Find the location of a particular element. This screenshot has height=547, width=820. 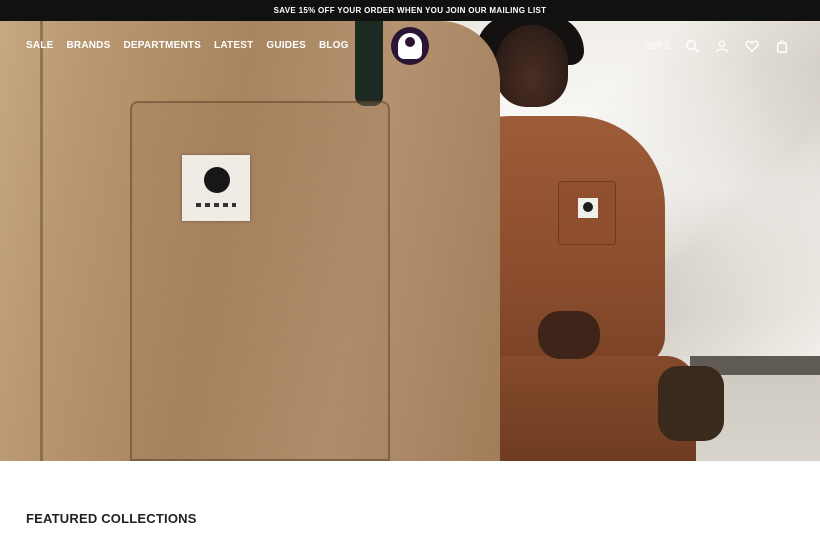

nav-item-sale: SALE is located at coordinates (39, 45).